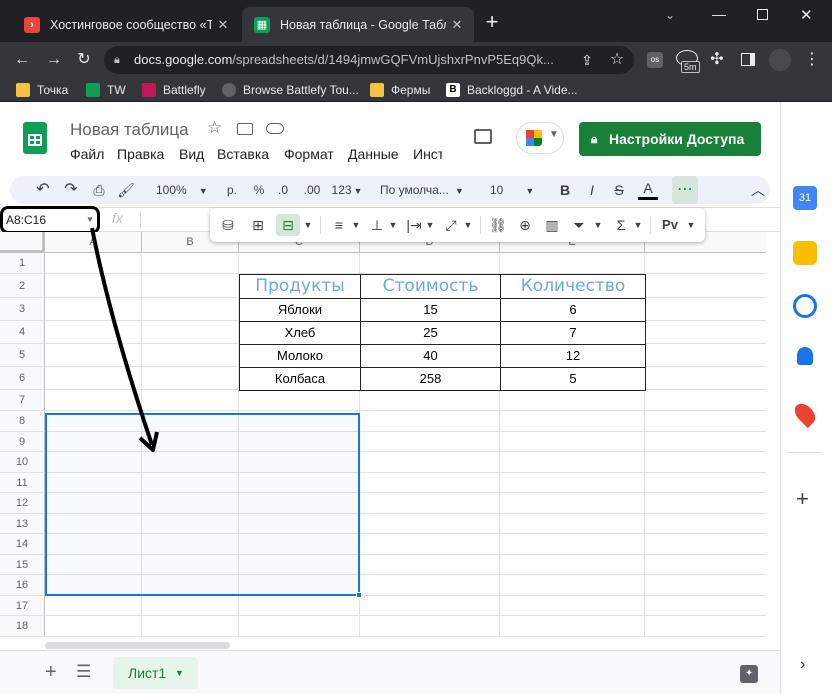  Describe the element at coordinates (670, 225) in the screenshot. I see `input-tools-button: Рv` at that location.